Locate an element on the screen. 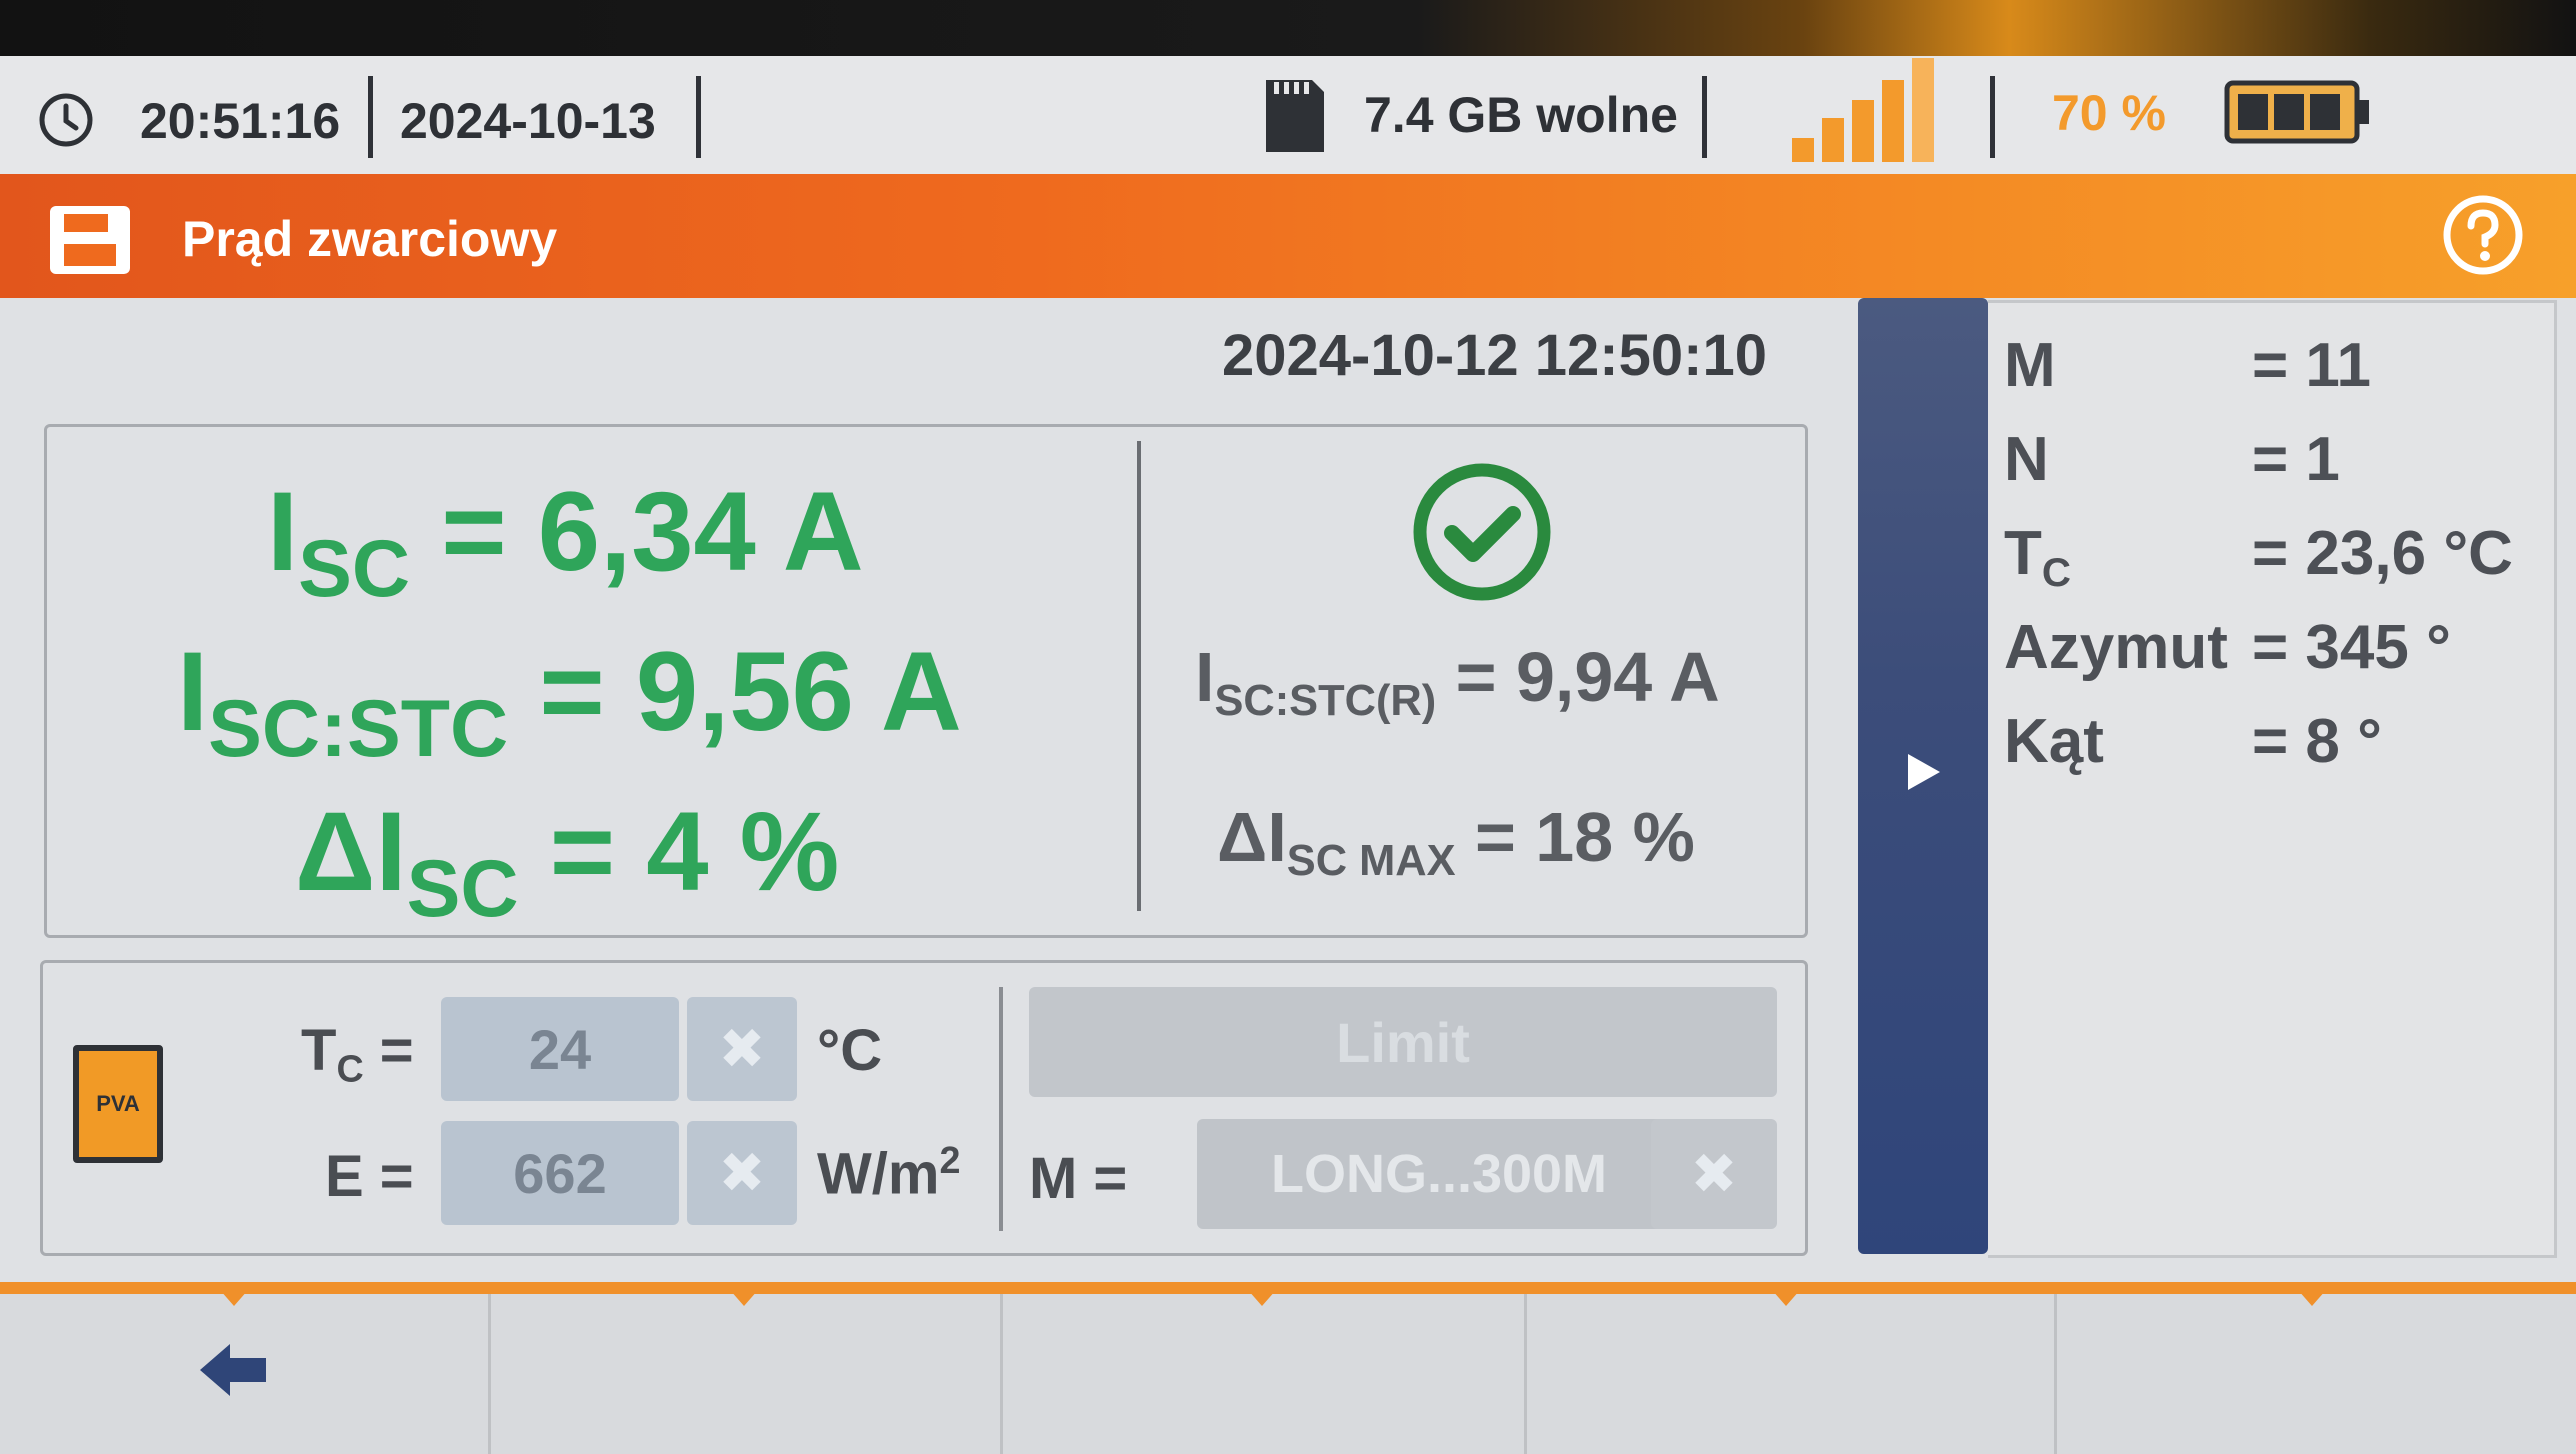 This screenshot has height=1454, width=2576. battery-percent: 70 % is located at coordinates (2109, 113).